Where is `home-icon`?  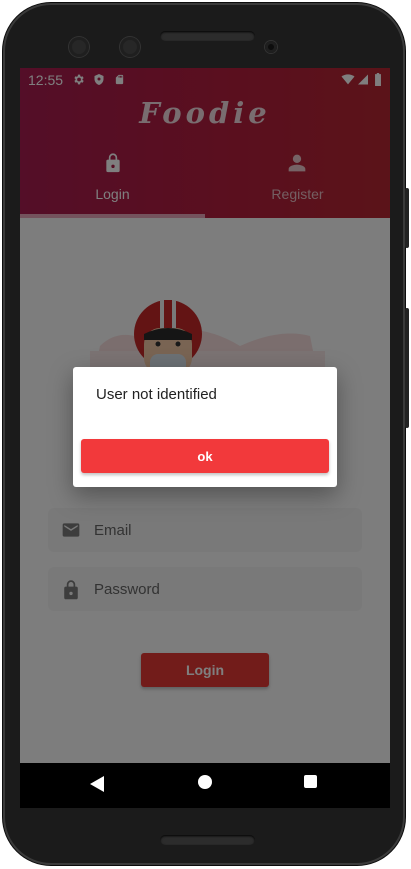
home-icon is located at coordinates (205, 782).